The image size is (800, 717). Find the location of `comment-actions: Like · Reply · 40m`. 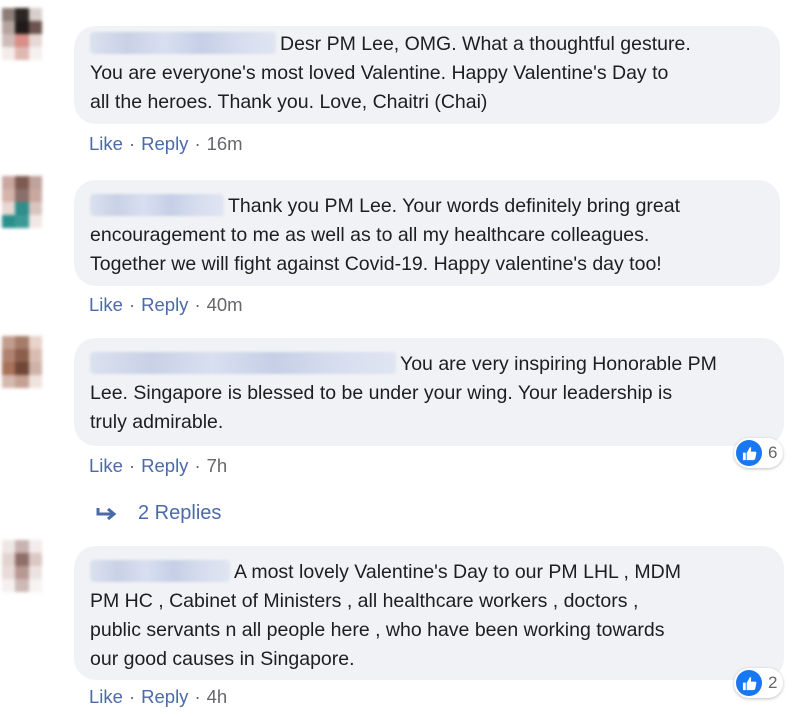

comment-actions: Like · Reply · 40m is located at coordinates (166, 304).